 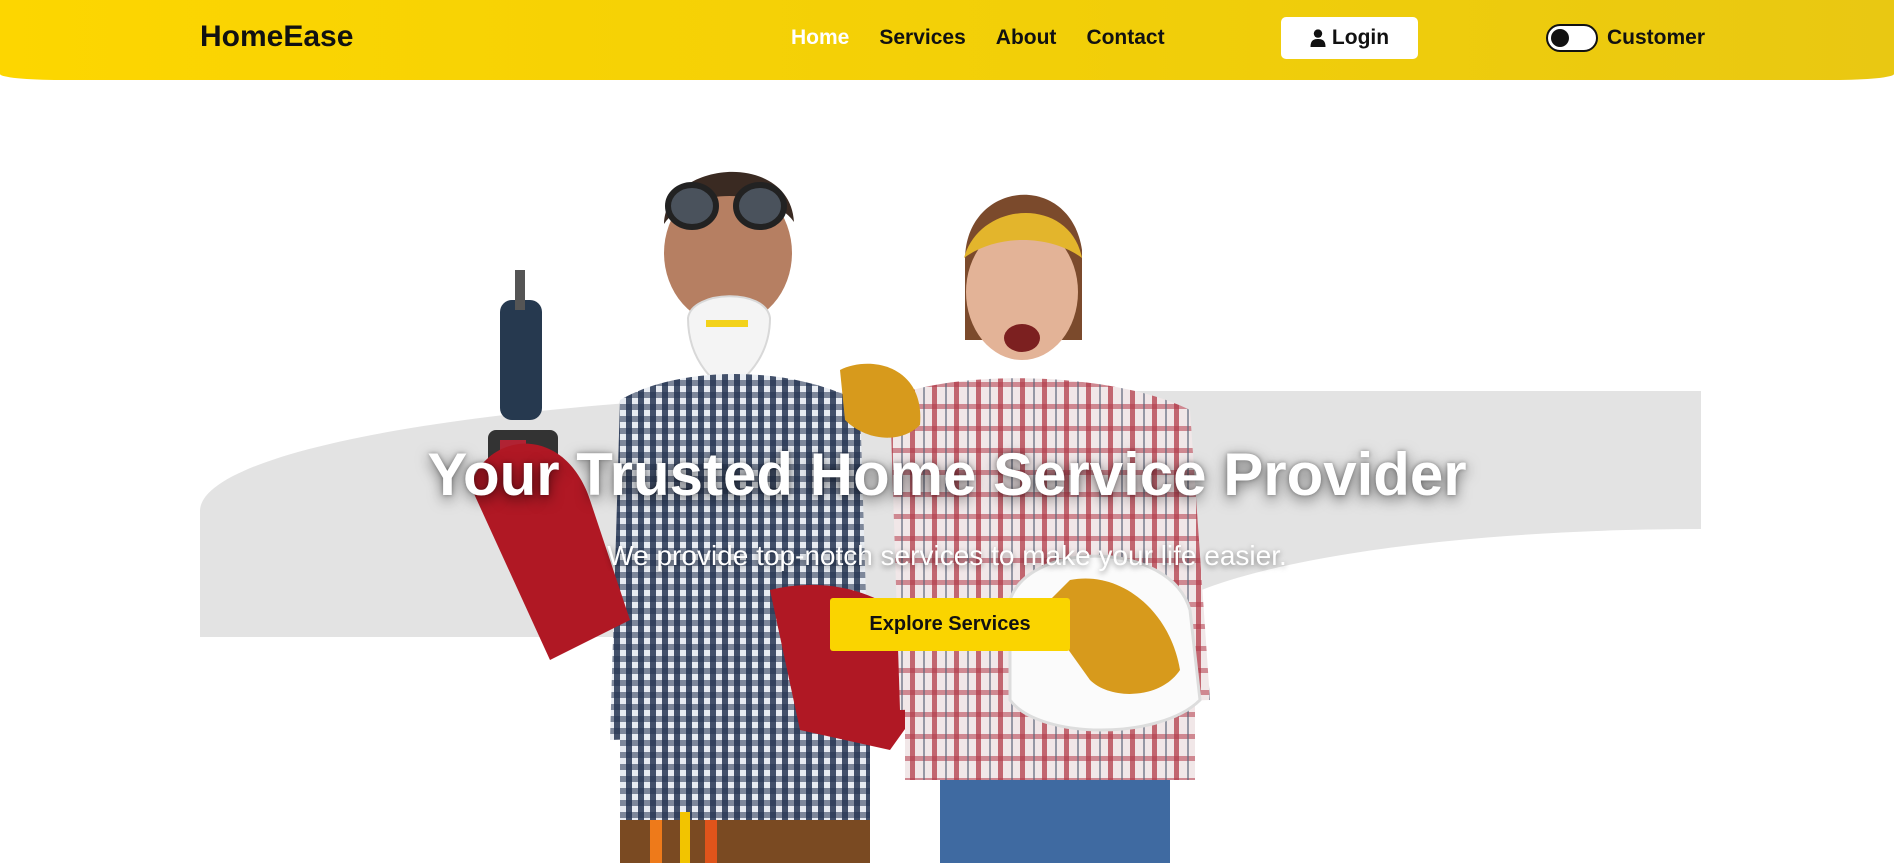 I want to click on login-button: Login, so click(x=1349, y=38).